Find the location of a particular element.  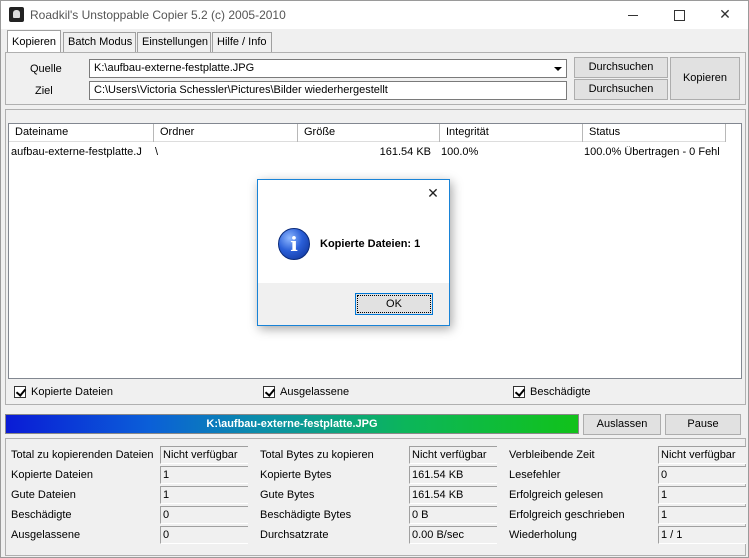

source-combo: K:\aufbau-externe-festplatte.JPG is located at coordinates (328, 68).